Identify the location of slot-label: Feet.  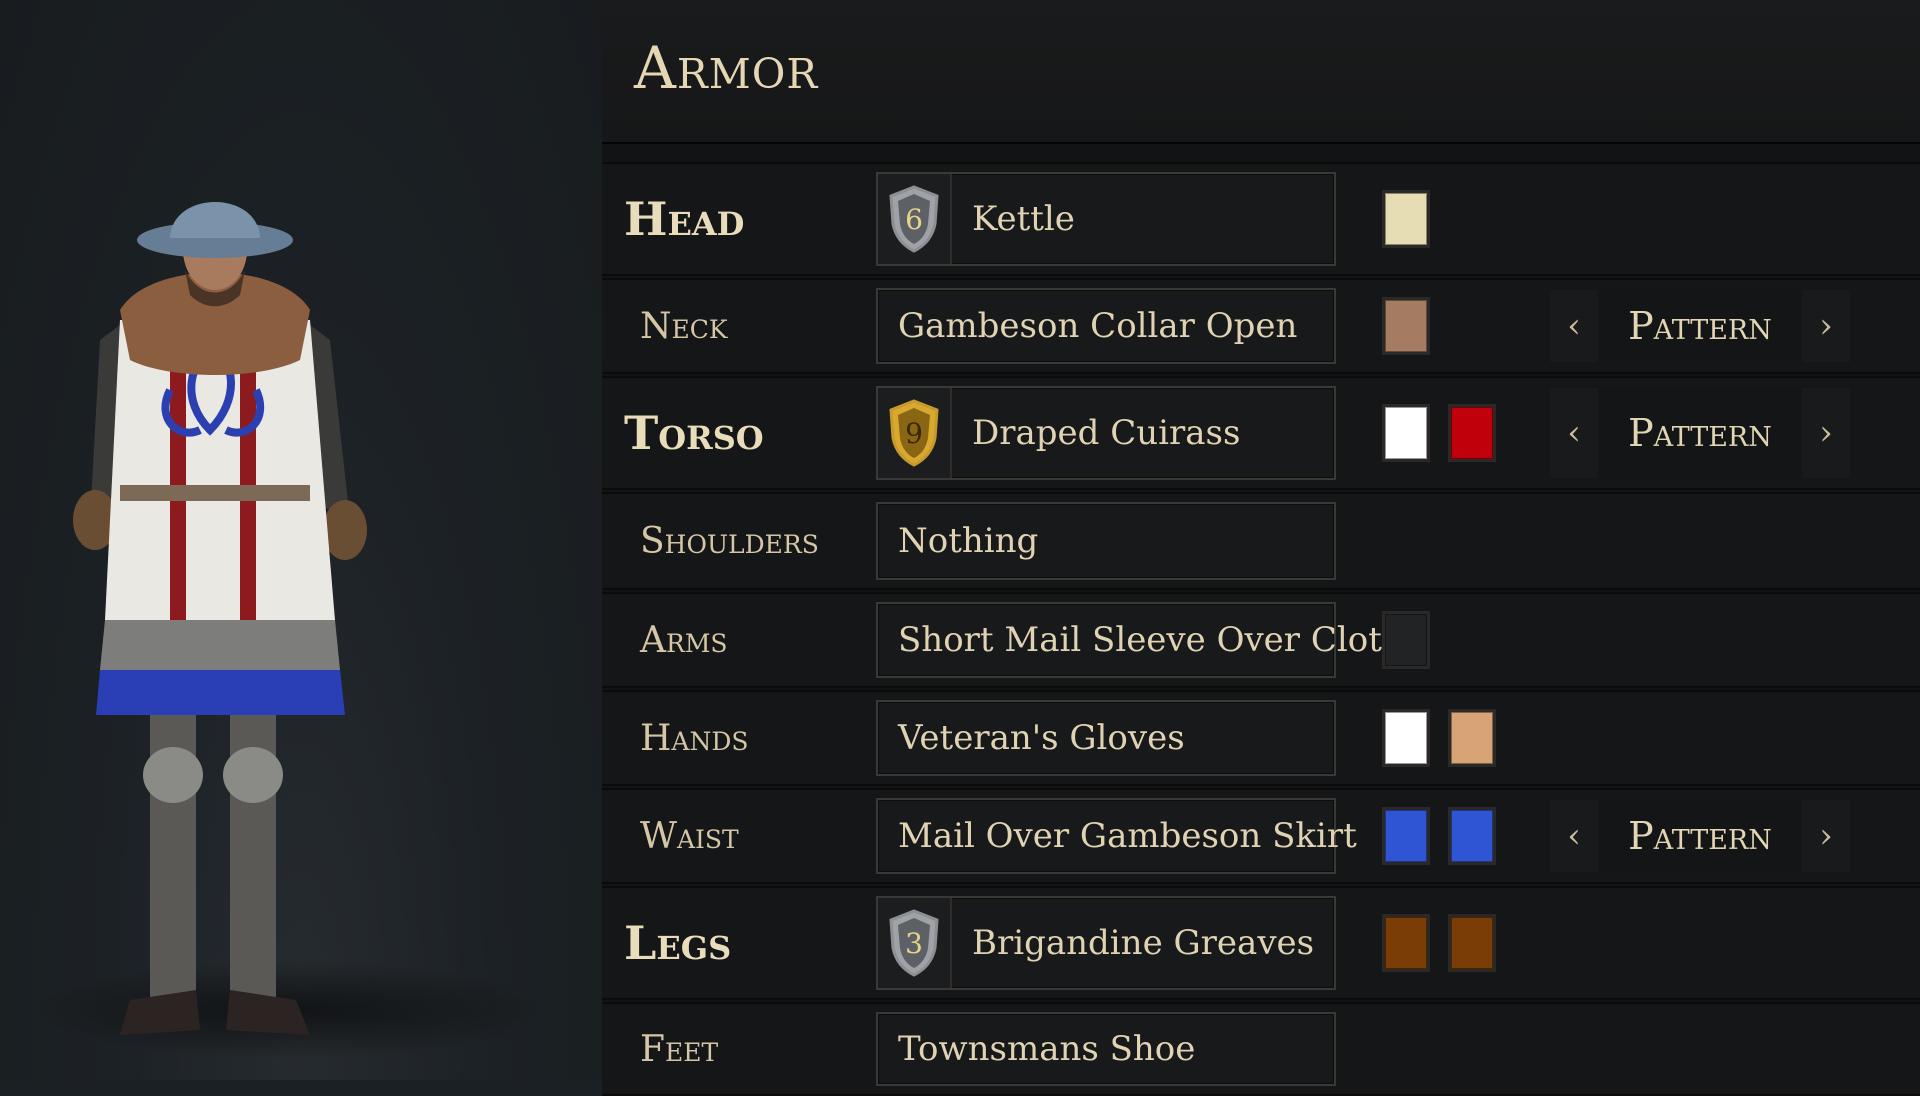
(679, 1049).